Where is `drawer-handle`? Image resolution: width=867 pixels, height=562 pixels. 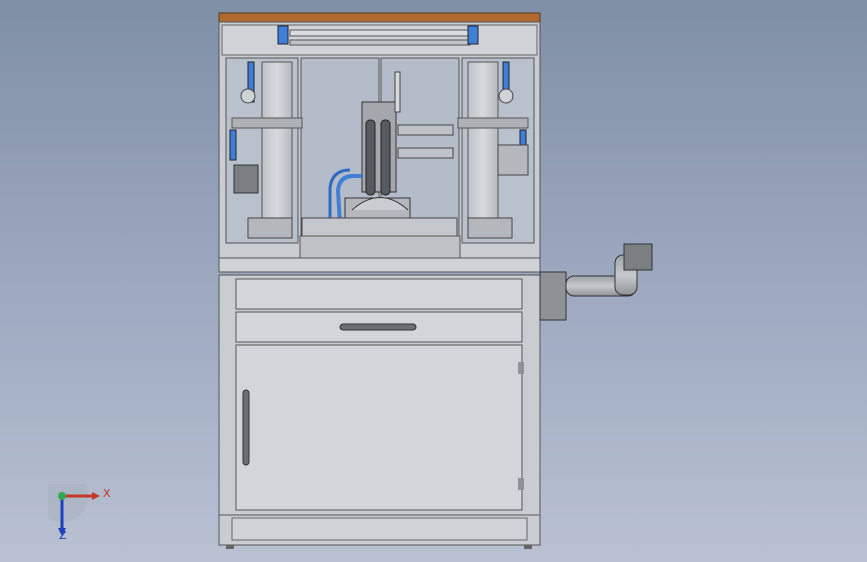 drawer-handle is located at coordinates (378, 327).